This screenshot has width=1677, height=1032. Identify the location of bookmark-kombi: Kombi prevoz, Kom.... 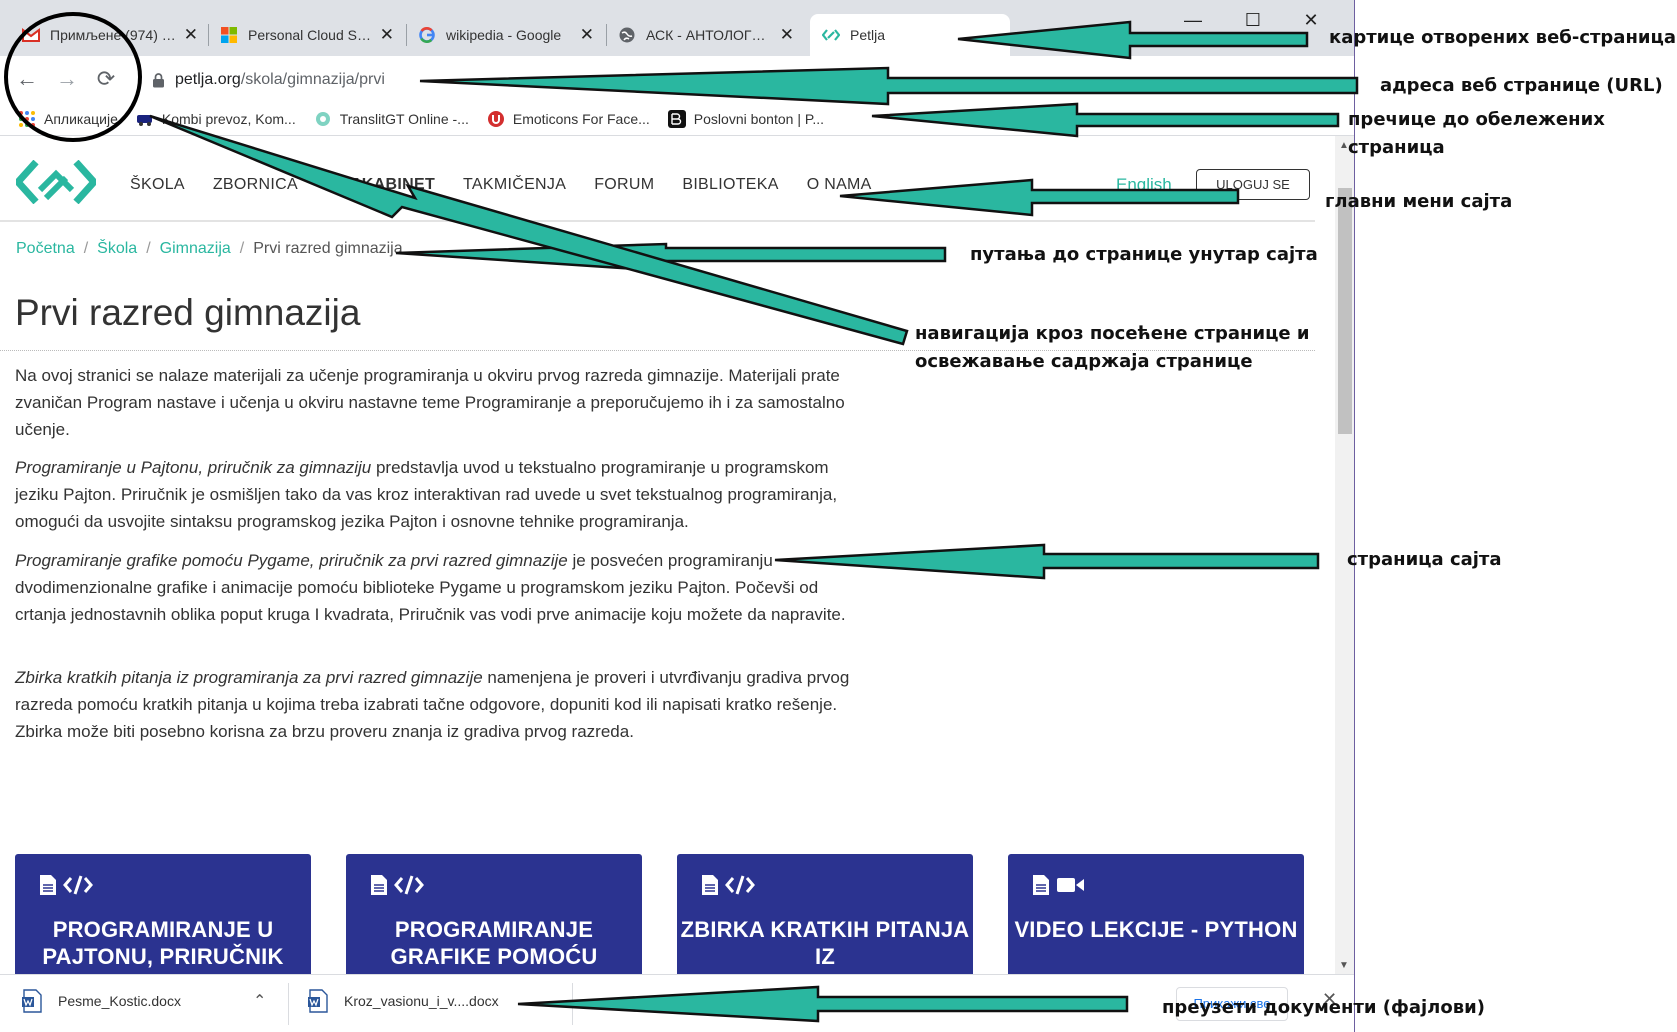
(216, 119).